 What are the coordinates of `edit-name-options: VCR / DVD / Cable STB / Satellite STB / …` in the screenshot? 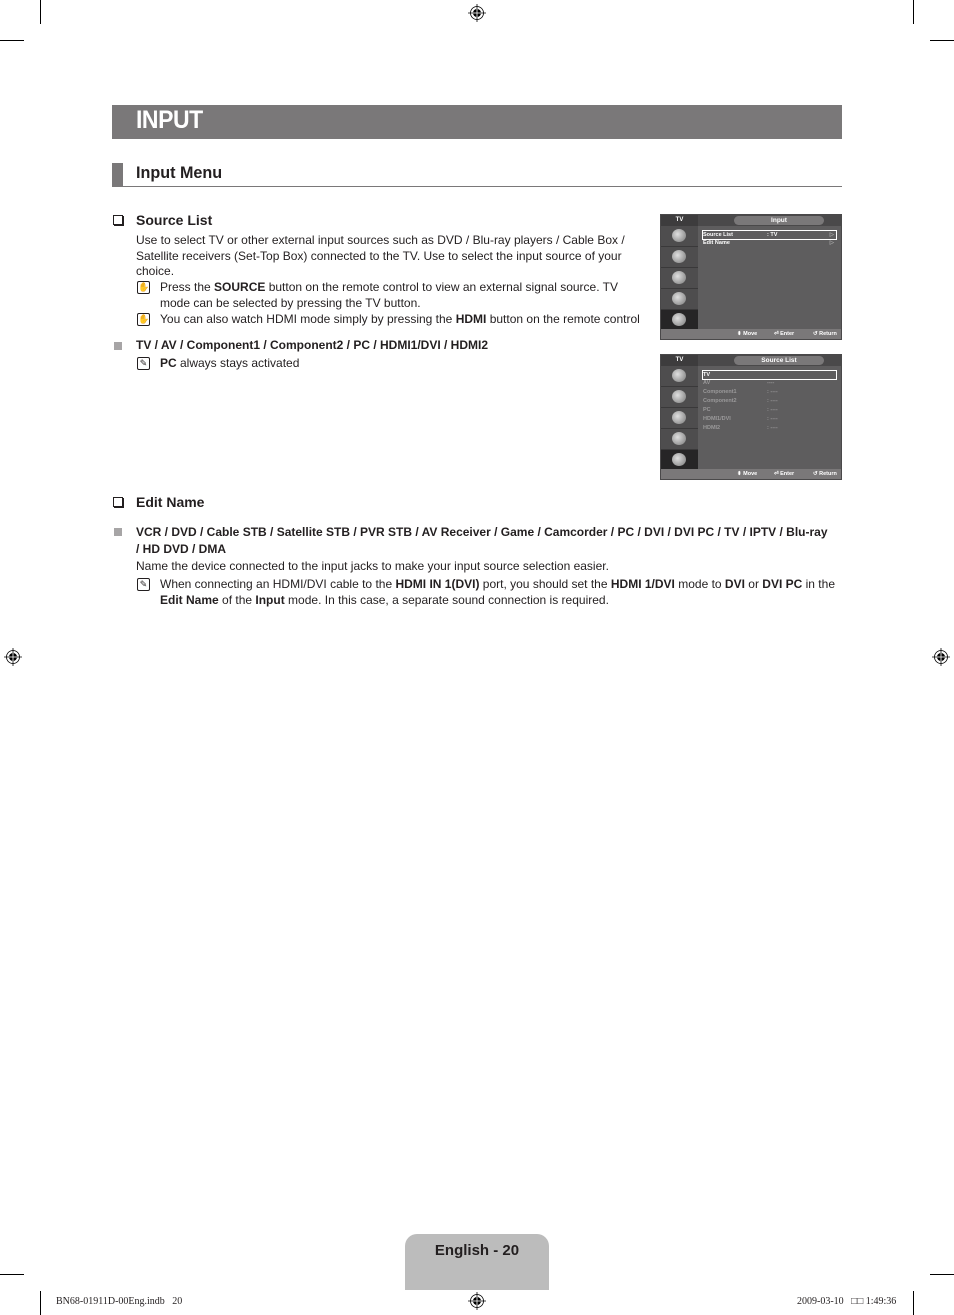 It's located at (482, 540).